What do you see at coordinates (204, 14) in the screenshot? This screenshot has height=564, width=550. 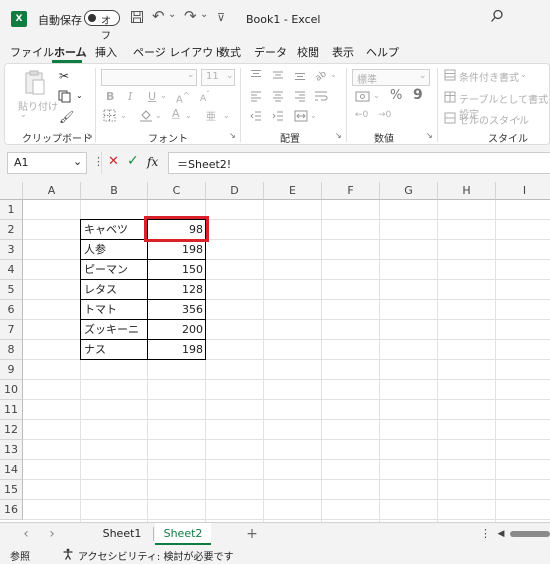 I see `redo-dropdown-icon: ⌄` at bounding box center [204, 14].